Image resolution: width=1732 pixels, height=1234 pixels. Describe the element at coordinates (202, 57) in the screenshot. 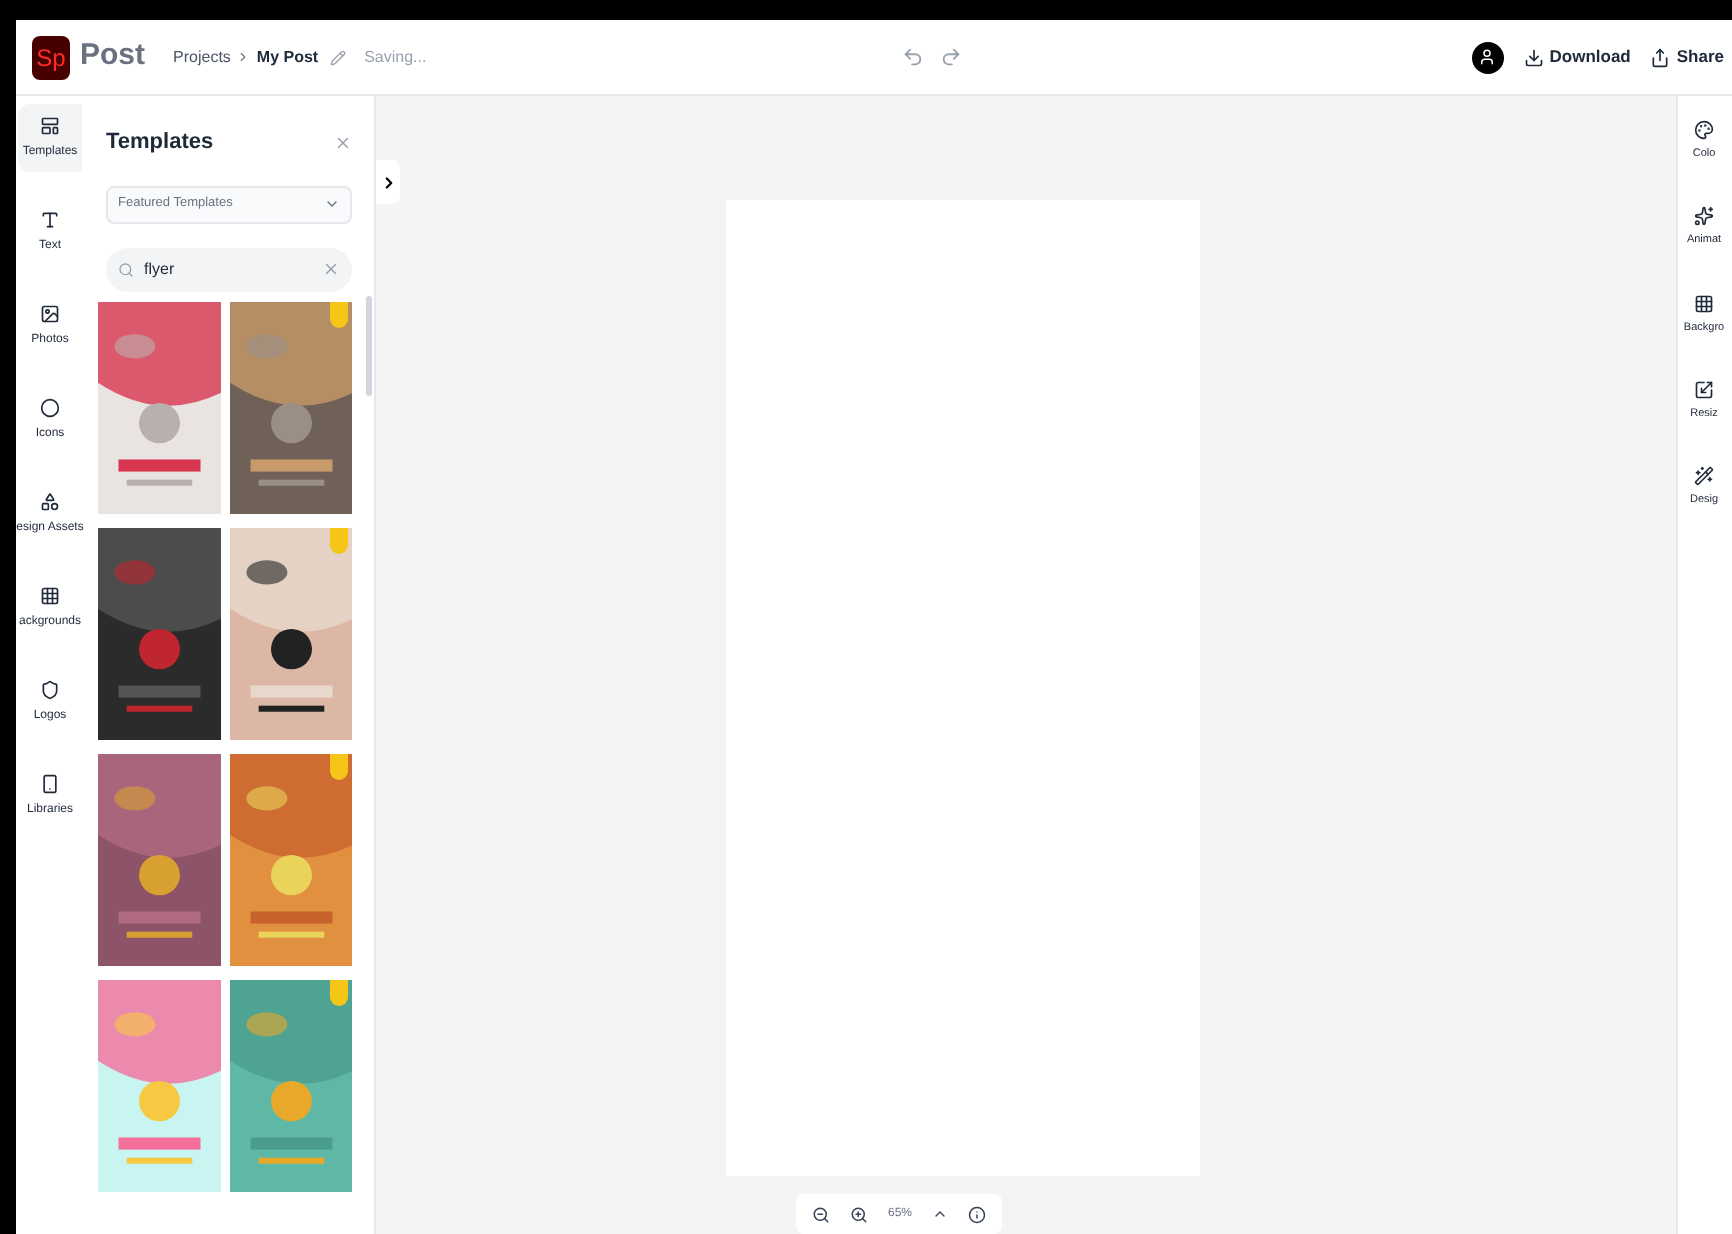

I see `breadcrumb-link: Projects` at that location.